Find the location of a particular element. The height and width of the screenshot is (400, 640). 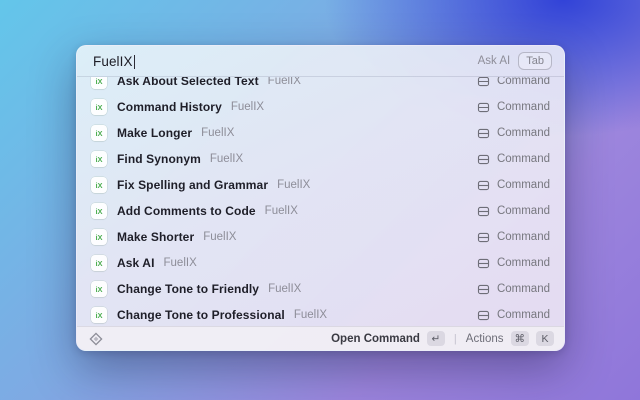

list-item: iX Command History FuelIX Command is located at coordinates (320, 107).